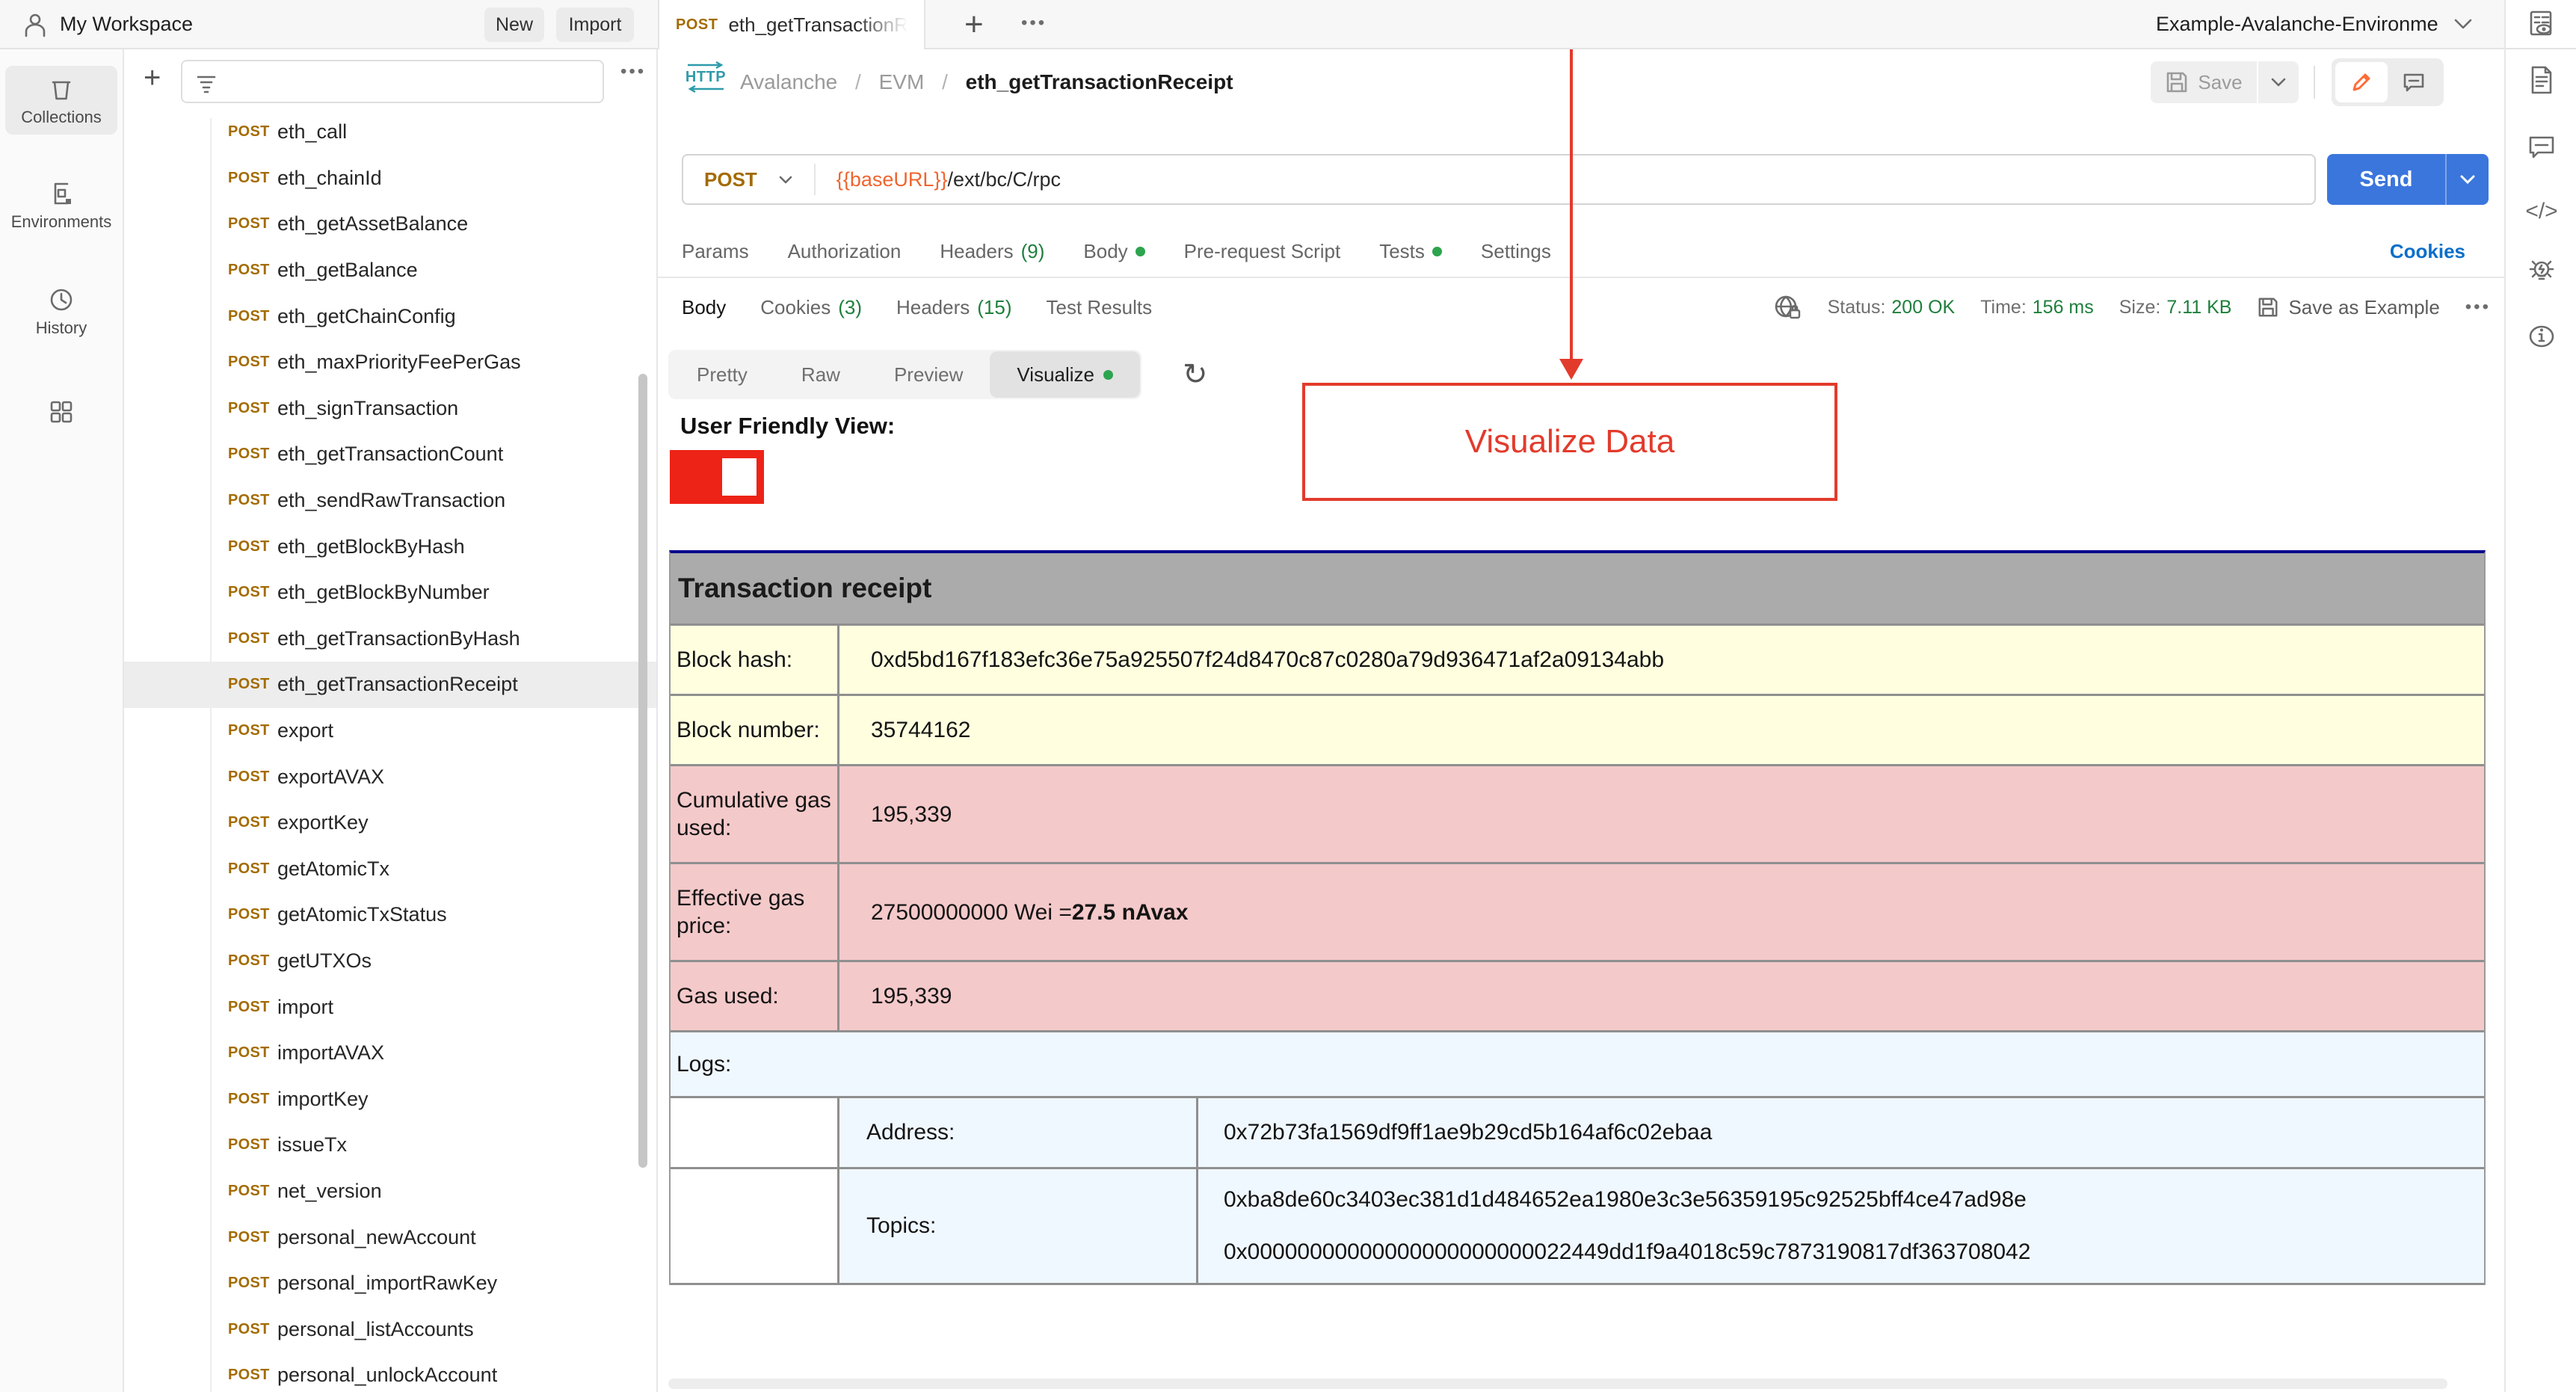 This screenshot has height=1392, width=2576. Describe the element at coordinates (390, 501) in the screenshot. I see `sidebar-request-item: POST eth_sendRawTransaction` at that location.